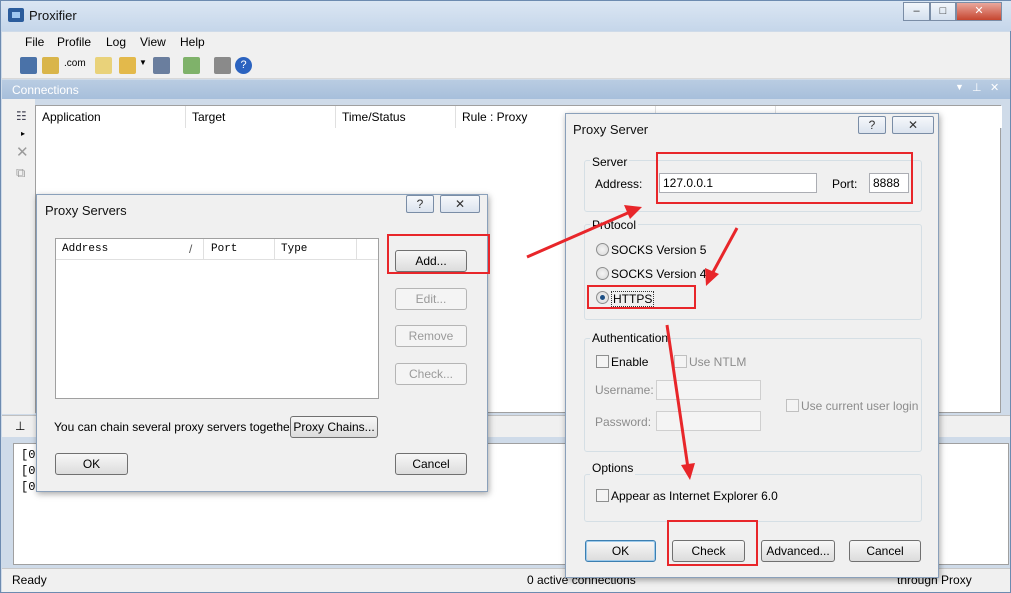 The image size is (1011, 593). What do you see at coordinates (677, 396) in the screenshot?
I see `arrow-to-check` at bounding box center [677, 396].